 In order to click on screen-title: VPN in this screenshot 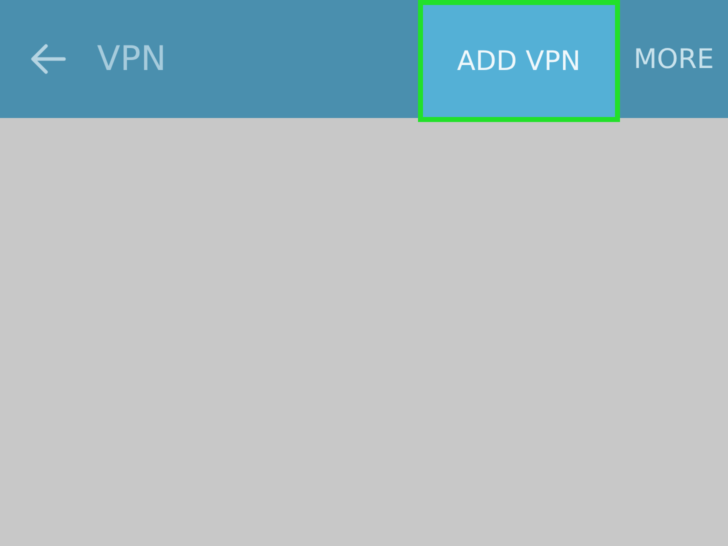, I will do `click(131, 59)`.